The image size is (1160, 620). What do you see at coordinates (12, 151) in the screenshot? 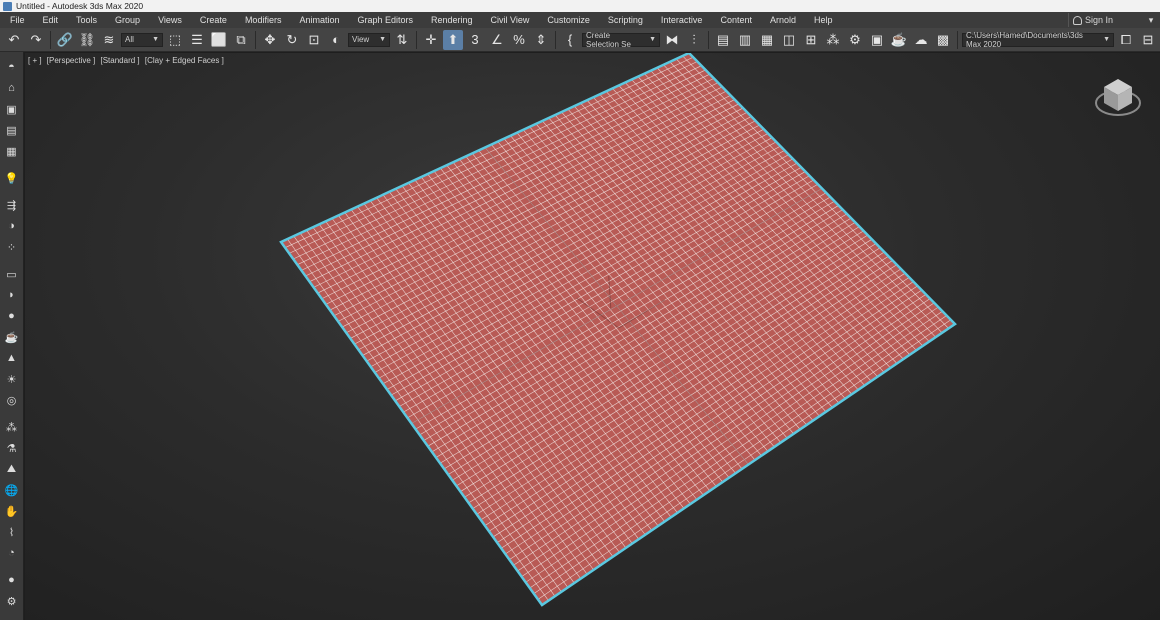
I see `motion-icon: ▦` at bounding box center [12, 151].